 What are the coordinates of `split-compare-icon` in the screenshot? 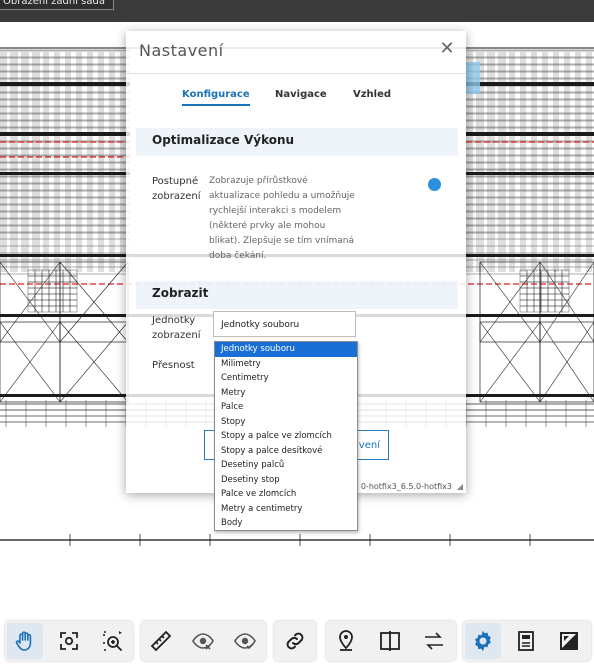 It's located at (390, 641).